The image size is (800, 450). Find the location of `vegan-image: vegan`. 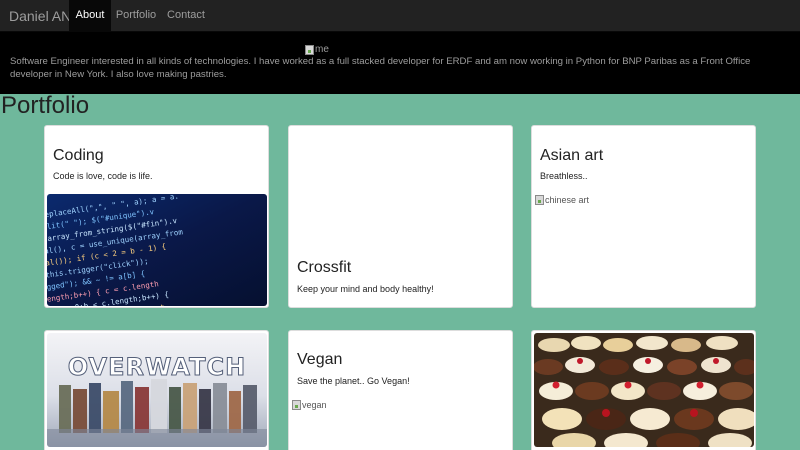

vegan-image: vegan is located at coordinates (309, 405).